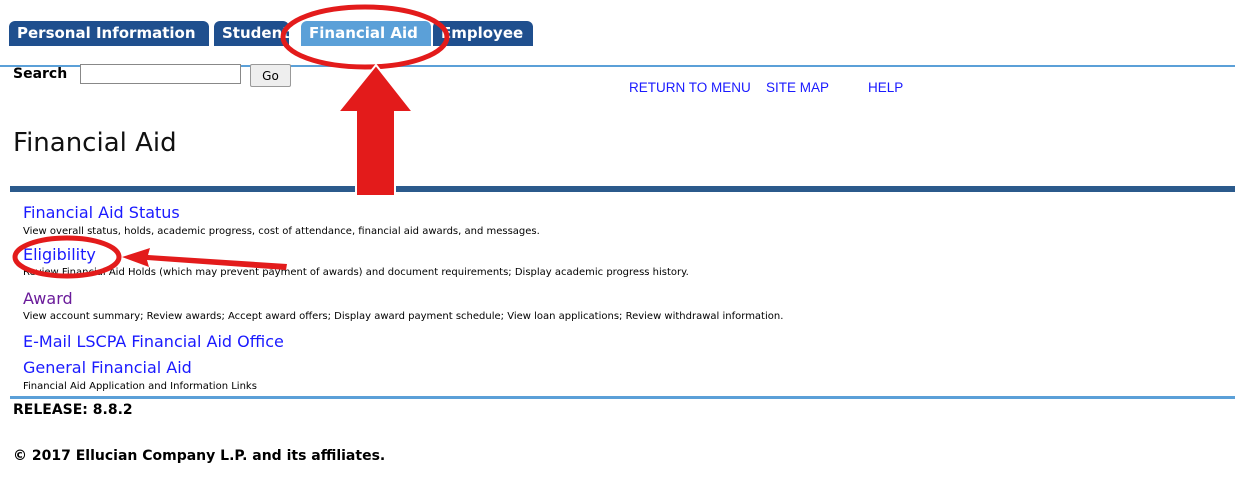  I want to click on divider-bottom, so click(622, 397).